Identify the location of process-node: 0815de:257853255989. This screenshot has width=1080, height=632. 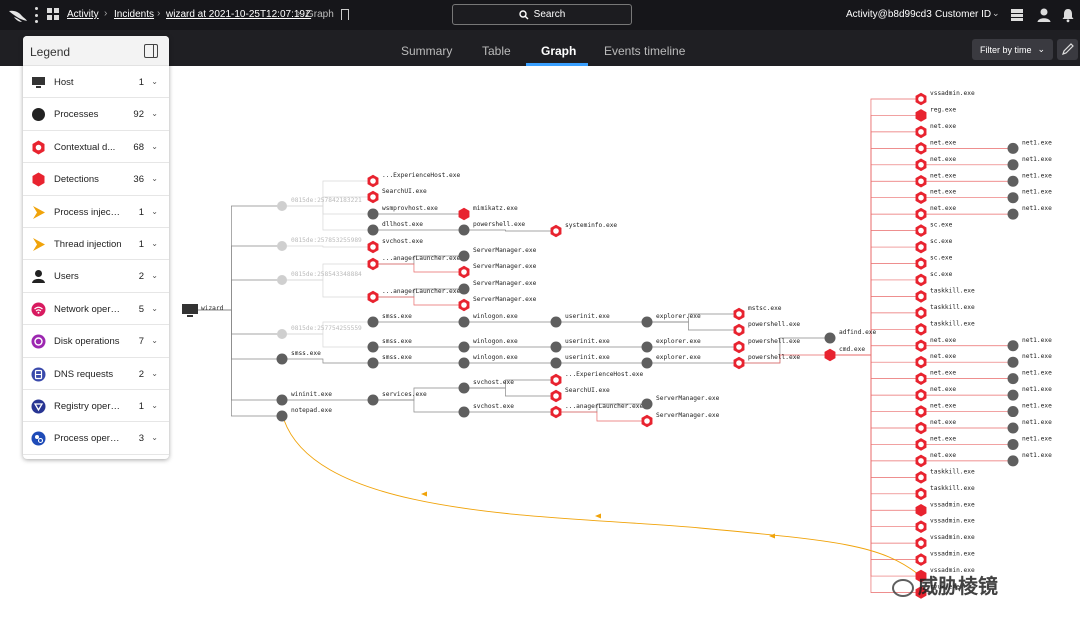
(319, 244).